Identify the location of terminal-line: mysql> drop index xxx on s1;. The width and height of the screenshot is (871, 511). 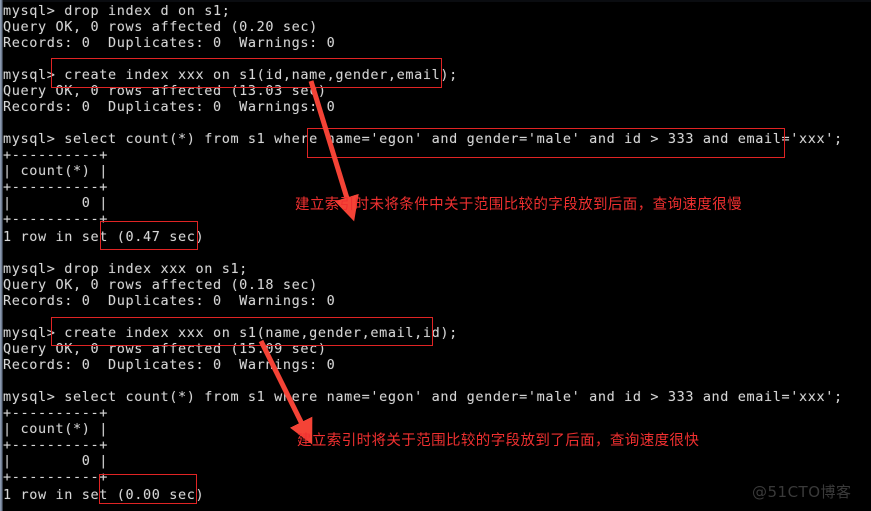
(125, 269).